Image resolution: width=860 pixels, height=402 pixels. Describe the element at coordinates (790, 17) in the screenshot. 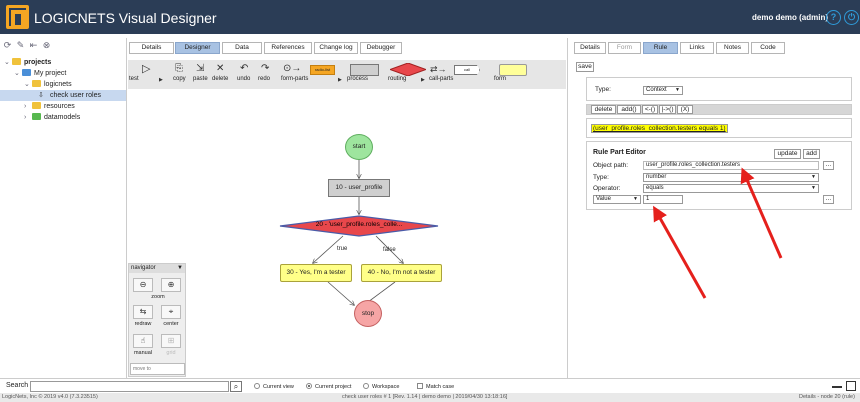

I see `user-name: demo demo (admin)` at that location.